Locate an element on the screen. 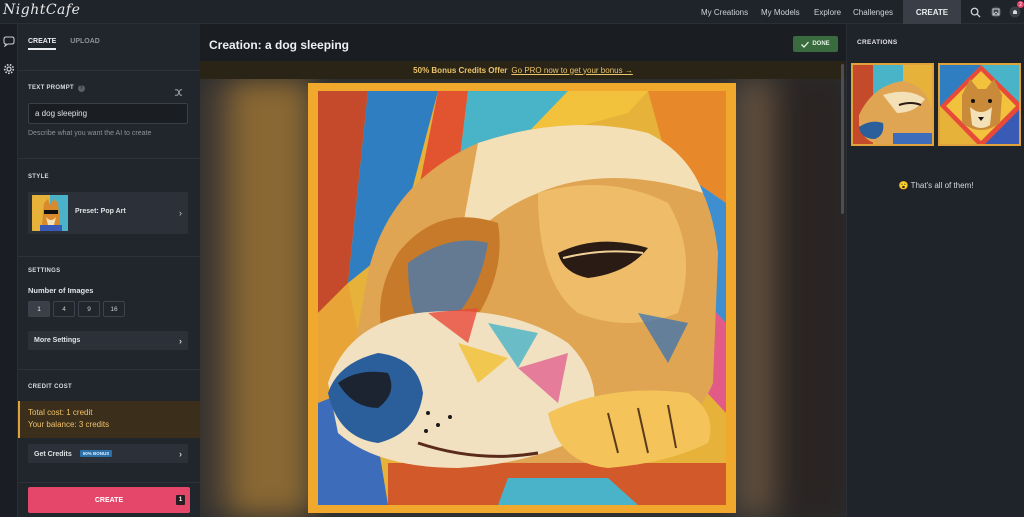 This screenshot has height=517, width=1024. pop-art-dog-thumbnail is located at coordinates (50, 213).